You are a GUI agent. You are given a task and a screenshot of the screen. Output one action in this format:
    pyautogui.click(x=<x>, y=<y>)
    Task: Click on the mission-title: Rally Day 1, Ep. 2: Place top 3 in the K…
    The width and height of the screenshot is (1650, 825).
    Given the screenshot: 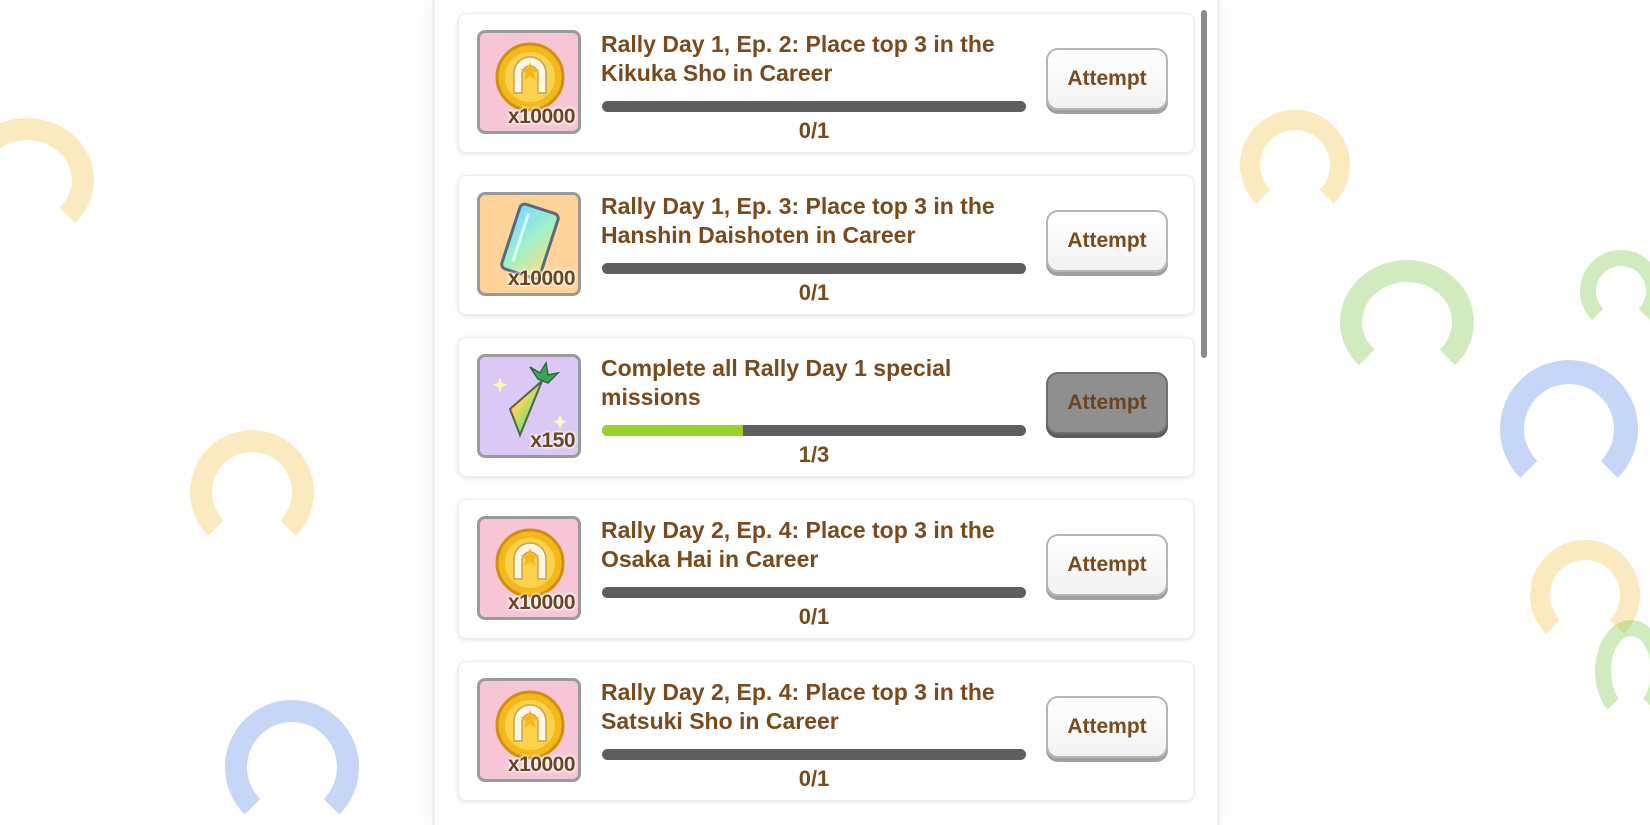 What is the action you would take?
    pyautogui.click(x=798, y=58)
    